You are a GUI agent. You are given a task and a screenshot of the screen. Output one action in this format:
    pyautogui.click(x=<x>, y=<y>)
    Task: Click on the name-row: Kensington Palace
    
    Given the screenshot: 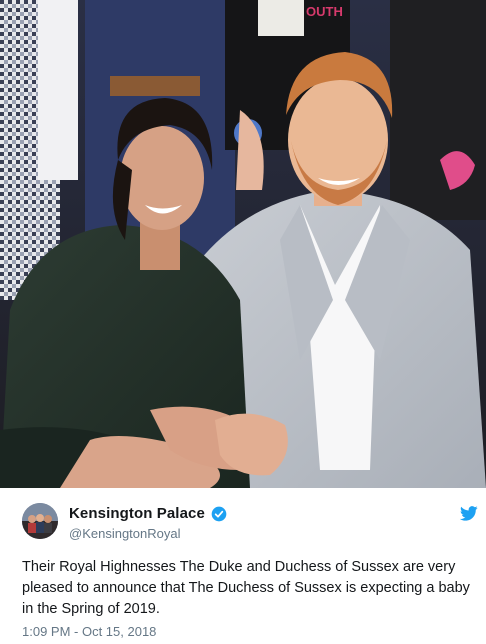 What is the action you would take?
    pyautogui.click(x=148, y=513)
    